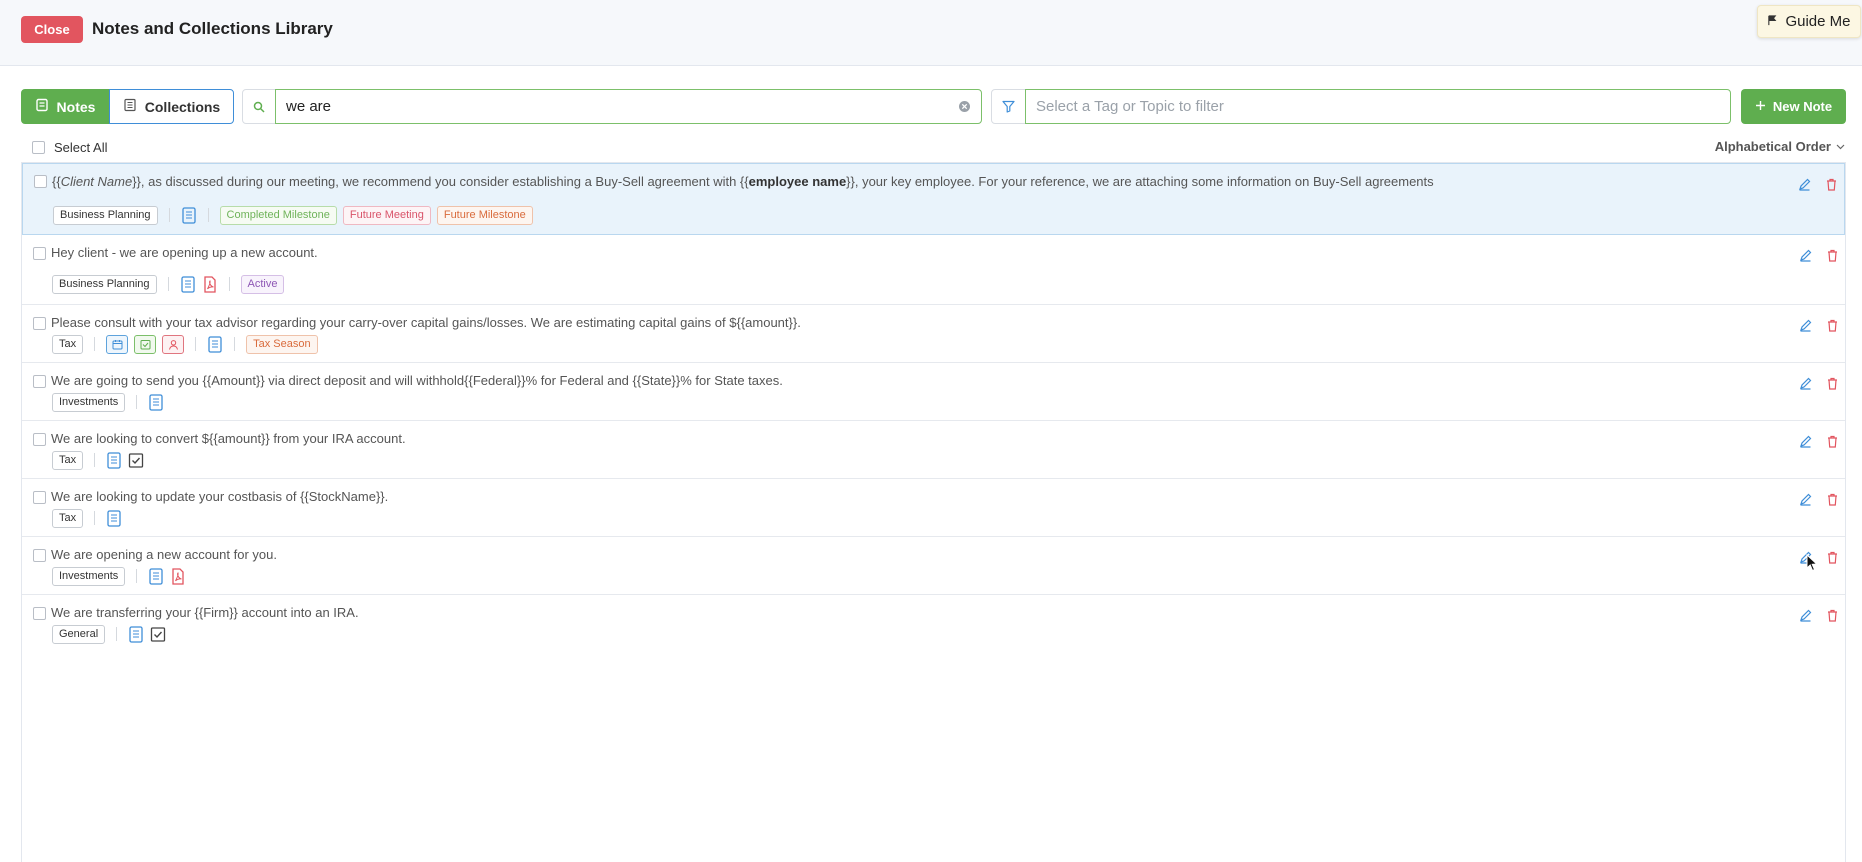 This screenshot has width=1862, height=862. I want to click on note-tags: Business Planning Active, so click(168, 284).